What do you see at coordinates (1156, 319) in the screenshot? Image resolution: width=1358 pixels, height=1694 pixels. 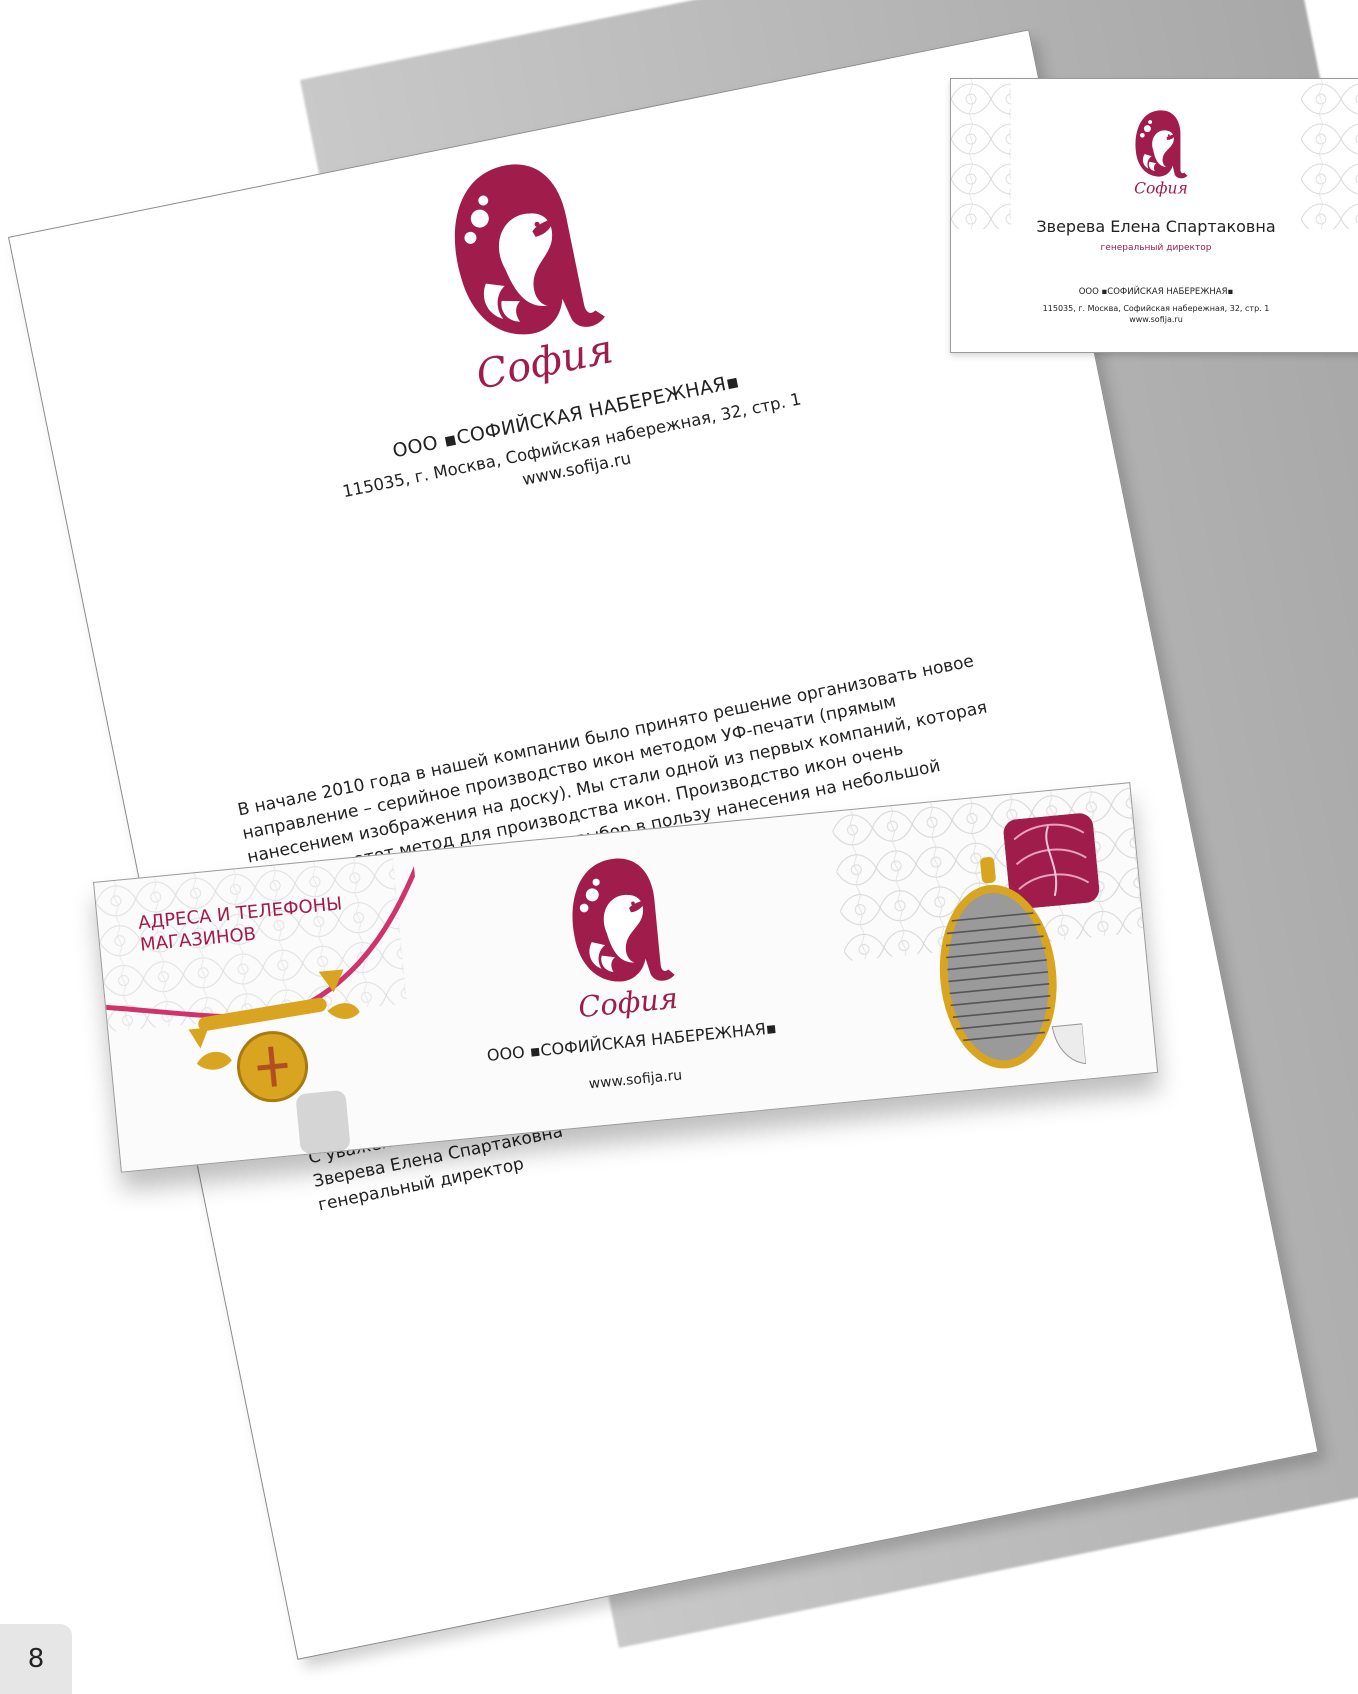 I see `card-website: www.sofija.ru` at bounding box center [1156, 319].